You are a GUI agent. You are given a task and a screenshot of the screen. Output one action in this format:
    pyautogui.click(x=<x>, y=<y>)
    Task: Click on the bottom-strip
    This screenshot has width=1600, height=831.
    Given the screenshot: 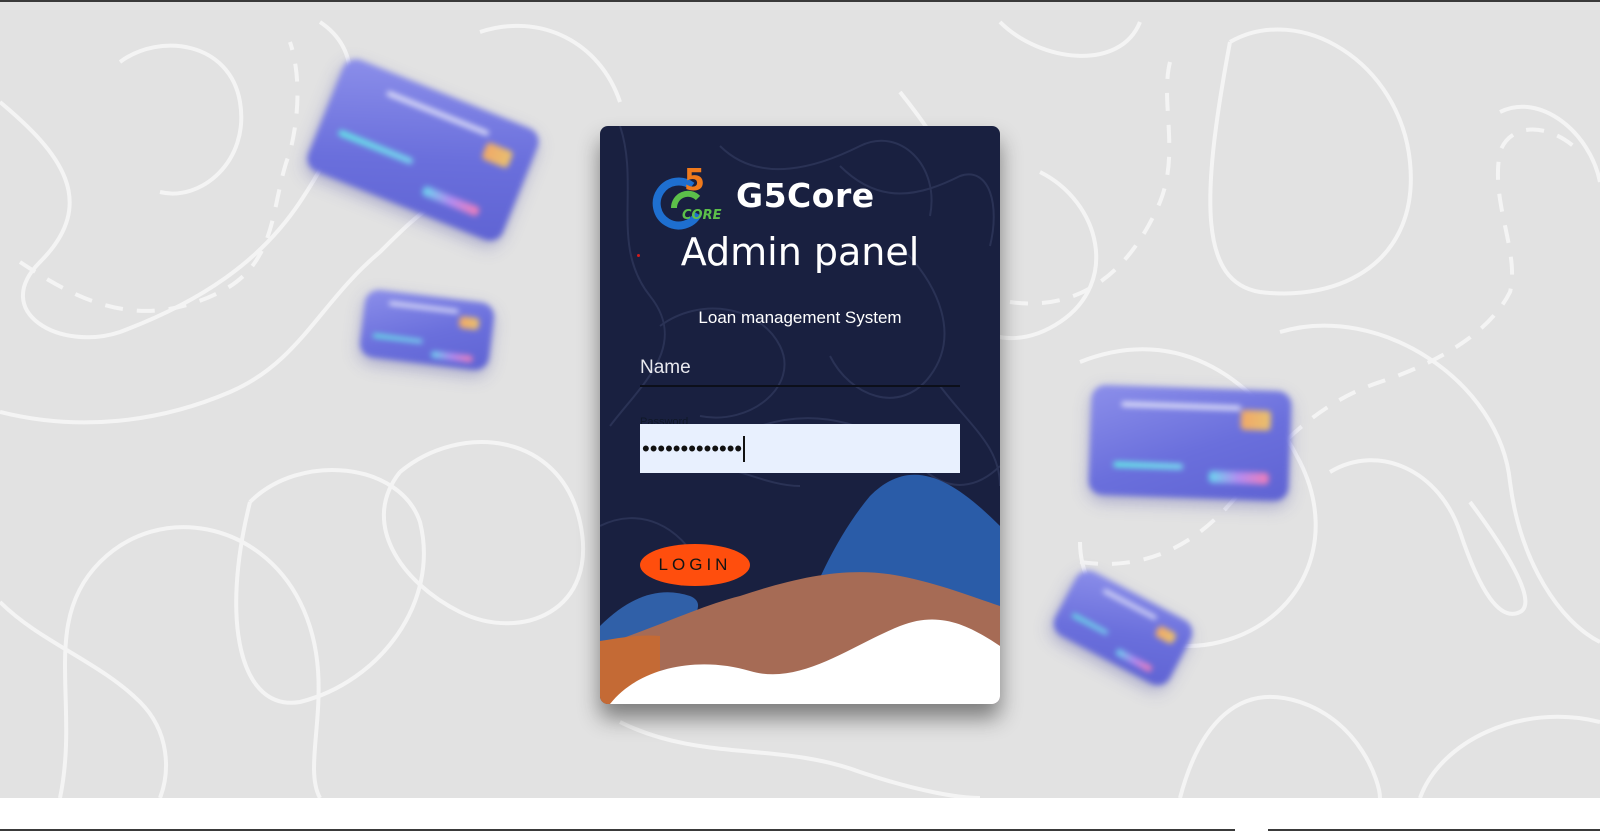 What is the action you would take?
    pyautogui.click(x=800, y=814)
    